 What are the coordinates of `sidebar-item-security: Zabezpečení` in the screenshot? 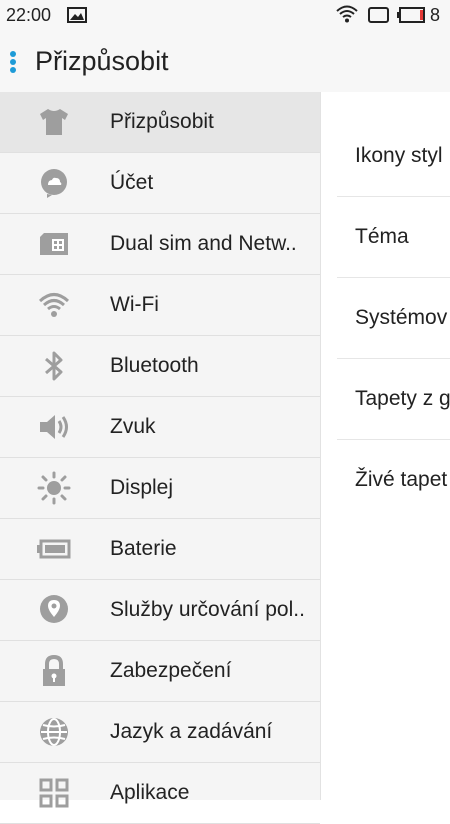 It's located at (160, 671).